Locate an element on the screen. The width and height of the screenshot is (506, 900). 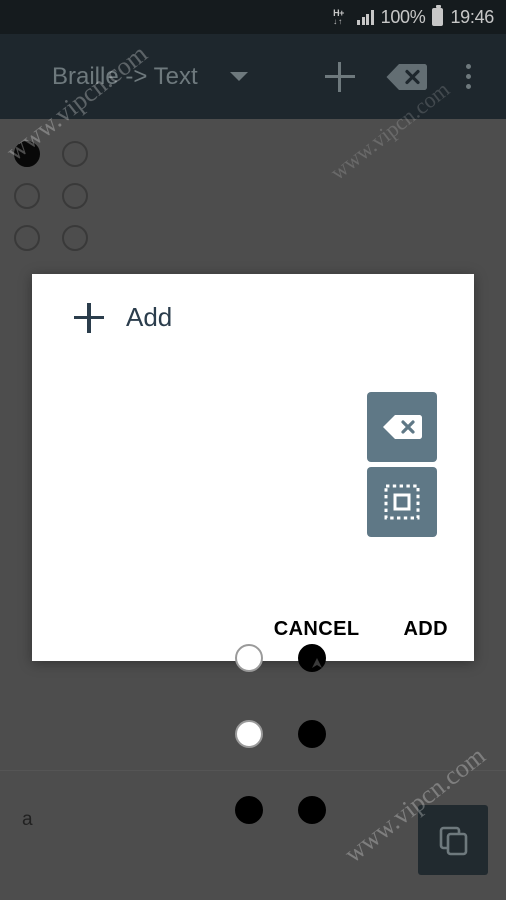
dashed-square-icon is located at coordinates (402, 502).